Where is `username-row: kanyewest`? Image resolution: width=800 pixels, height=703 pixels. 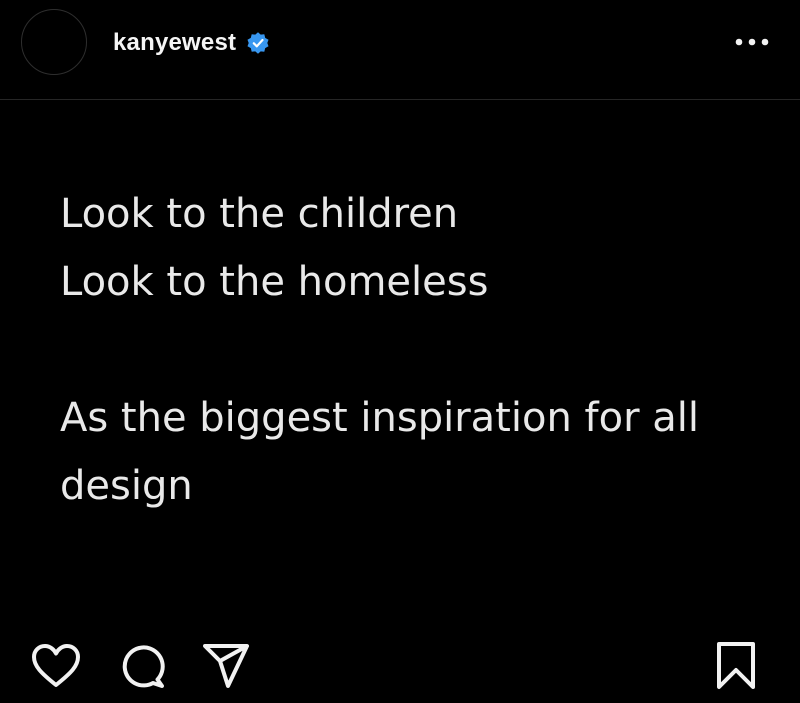 username-row: kanyewest is located at coordinates (191, 43).